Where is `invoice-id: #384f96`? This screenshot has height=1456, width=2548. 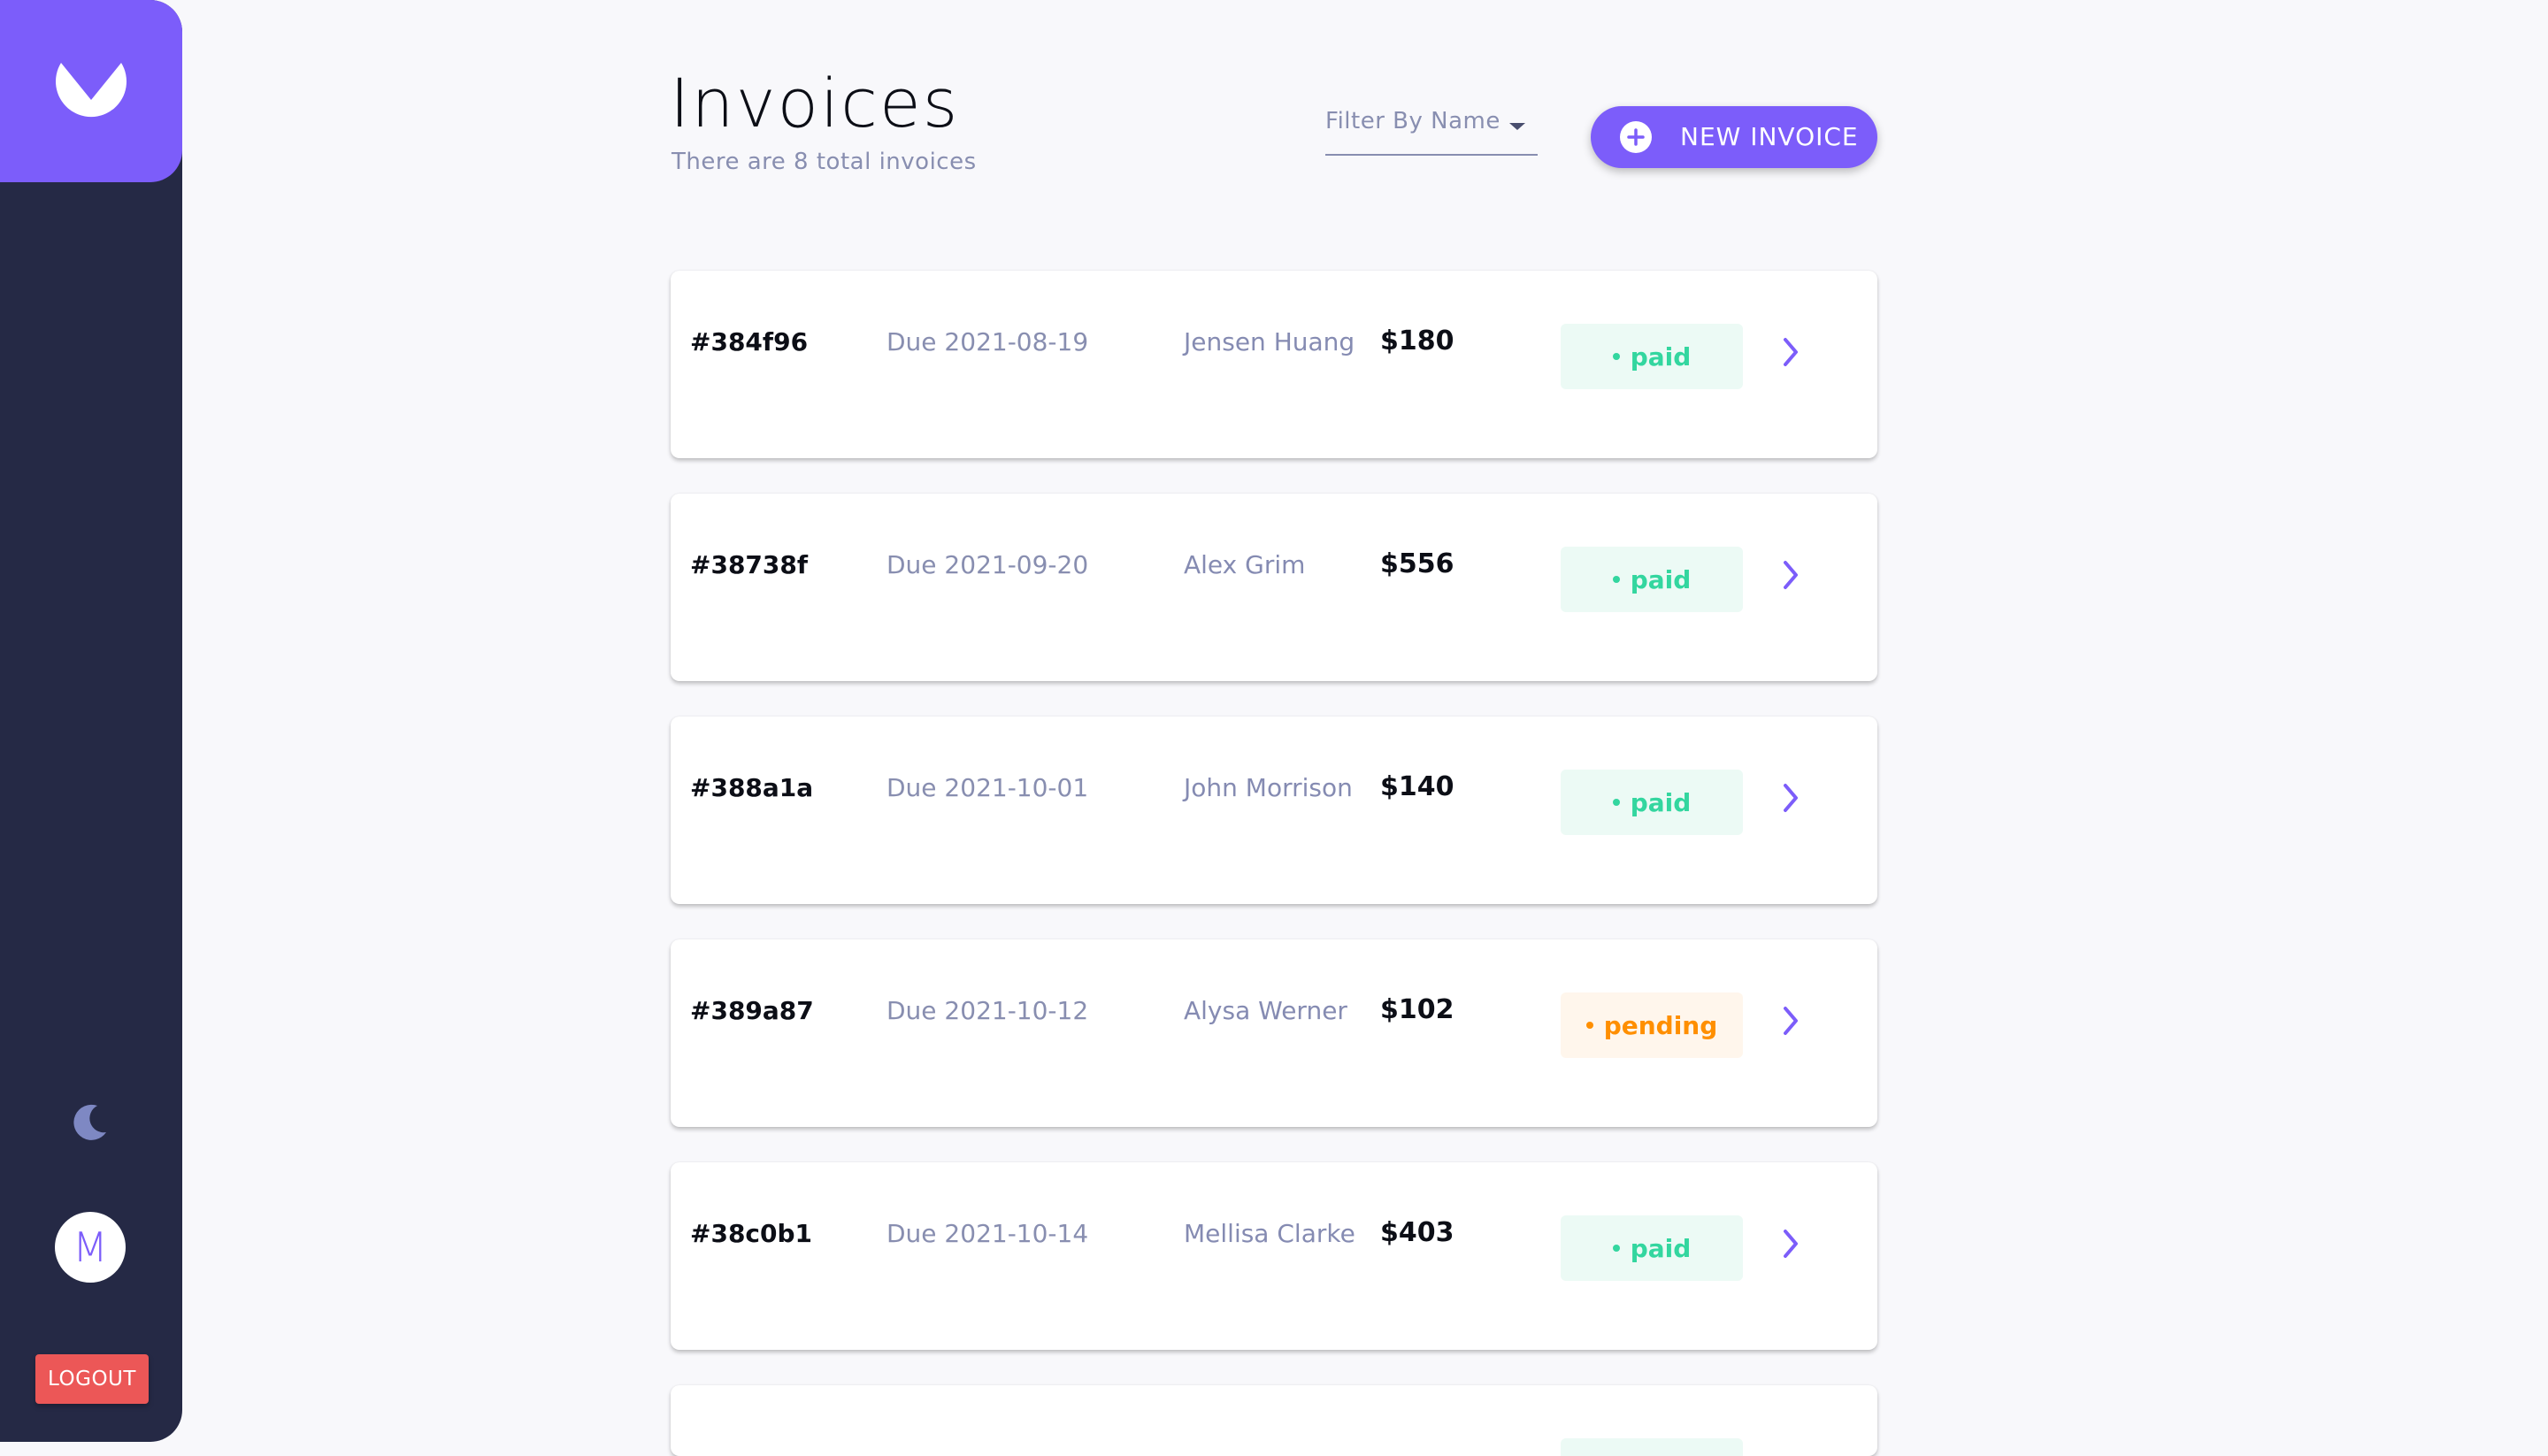 invoice-id: #384f96 is located at coordinates (750, 341).